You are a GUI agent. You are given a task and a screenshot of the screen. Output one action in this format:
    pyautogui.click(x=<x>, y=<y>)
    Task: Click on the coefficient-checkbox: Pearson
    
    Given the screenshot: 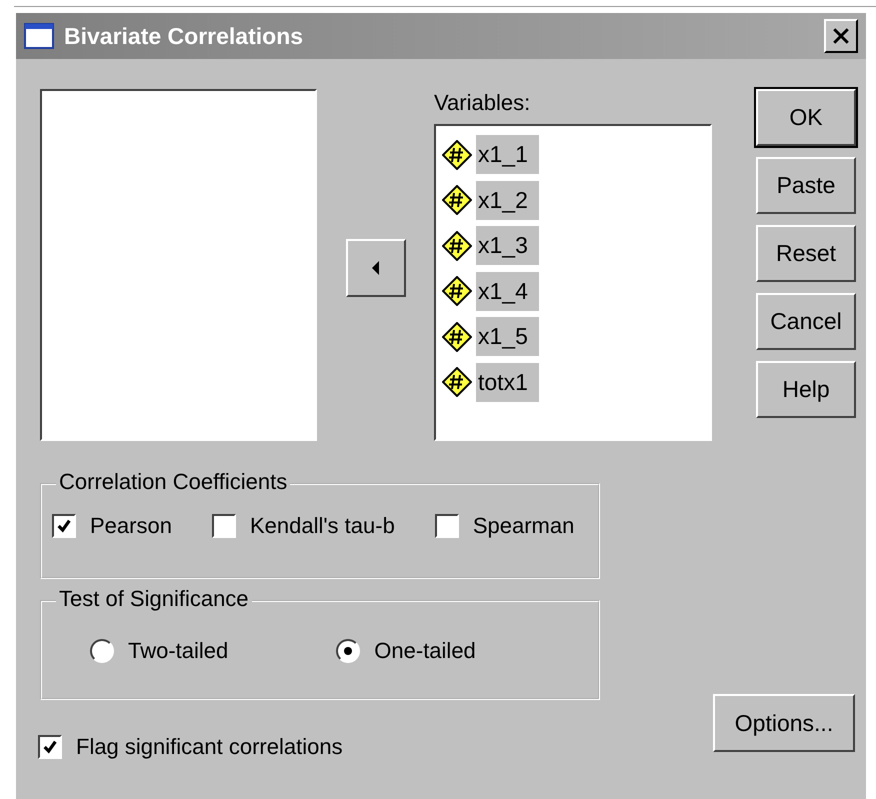 What is the action you would take?
    pyautogui.click(x=112, y=526)
    